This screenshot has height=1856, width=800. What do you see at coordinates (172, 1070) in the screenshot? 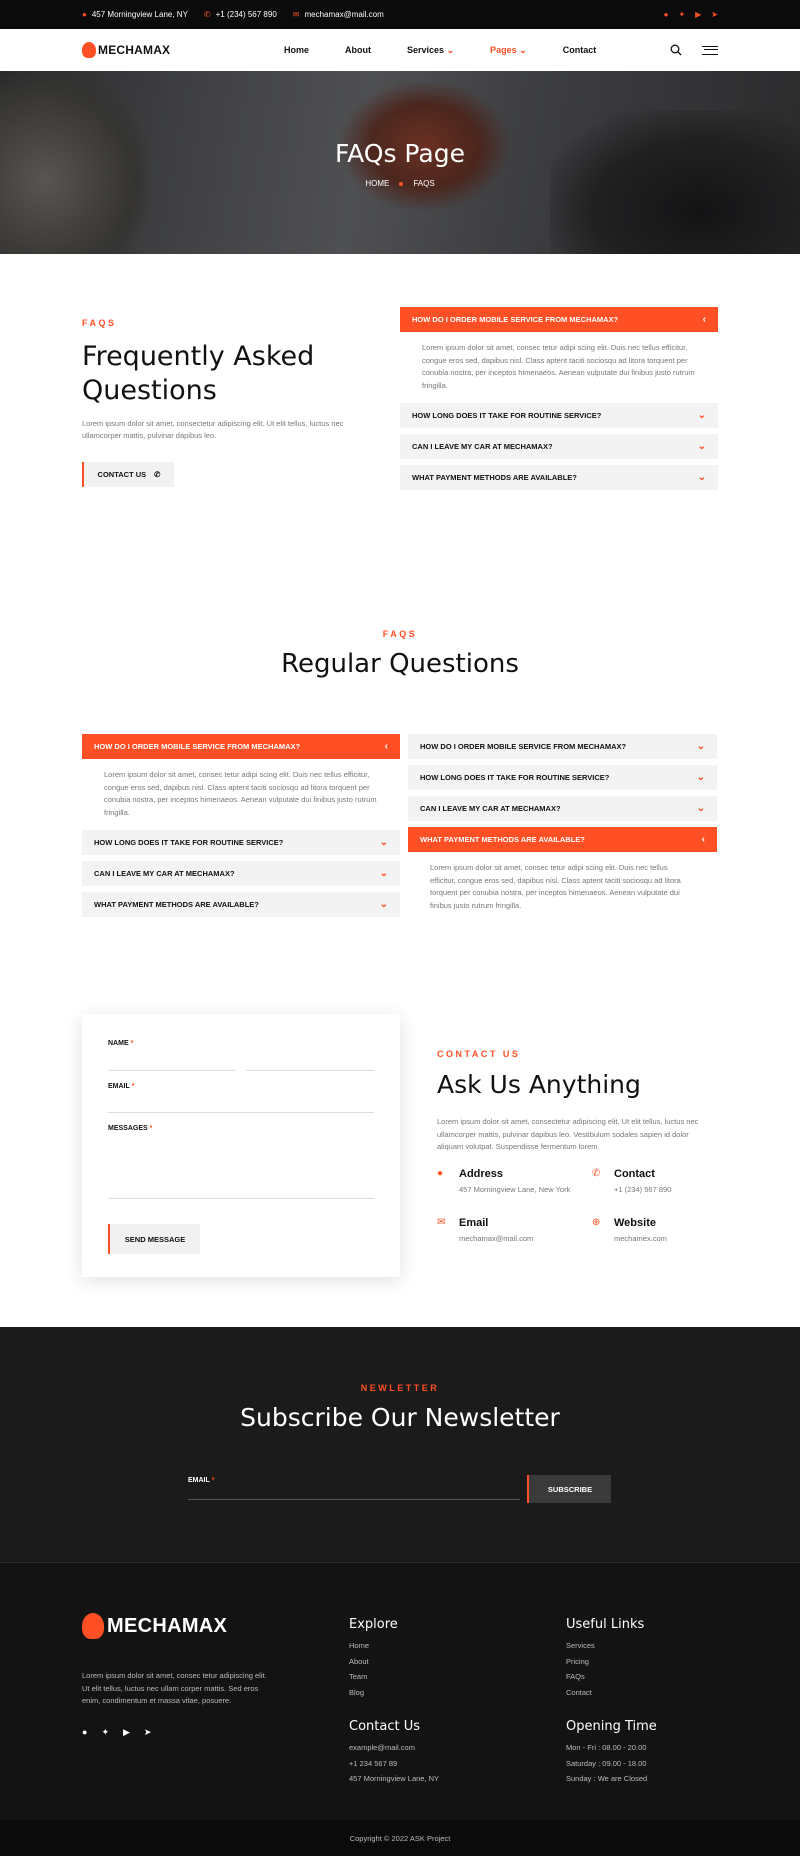
I see `first-name-field` at bounding box center [172, 1070].